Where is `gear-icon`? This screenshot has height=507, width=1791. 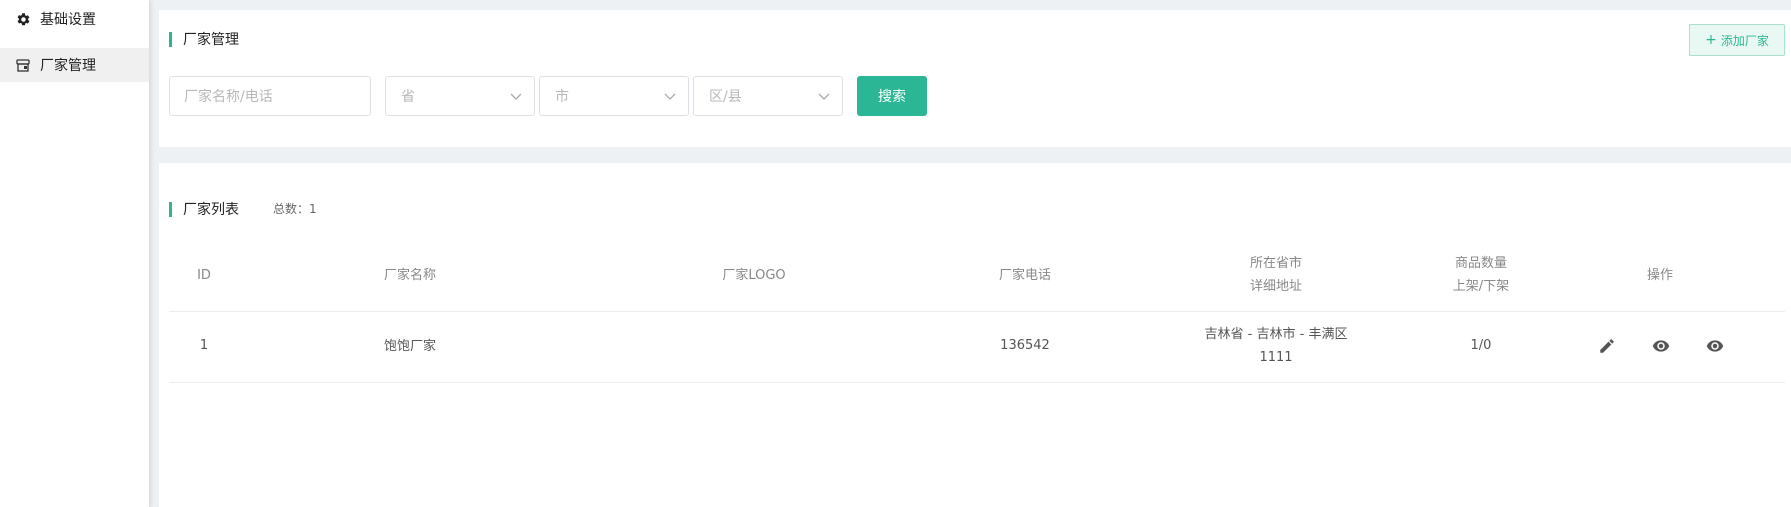
gear-icon is located at coordinates (23, 19).